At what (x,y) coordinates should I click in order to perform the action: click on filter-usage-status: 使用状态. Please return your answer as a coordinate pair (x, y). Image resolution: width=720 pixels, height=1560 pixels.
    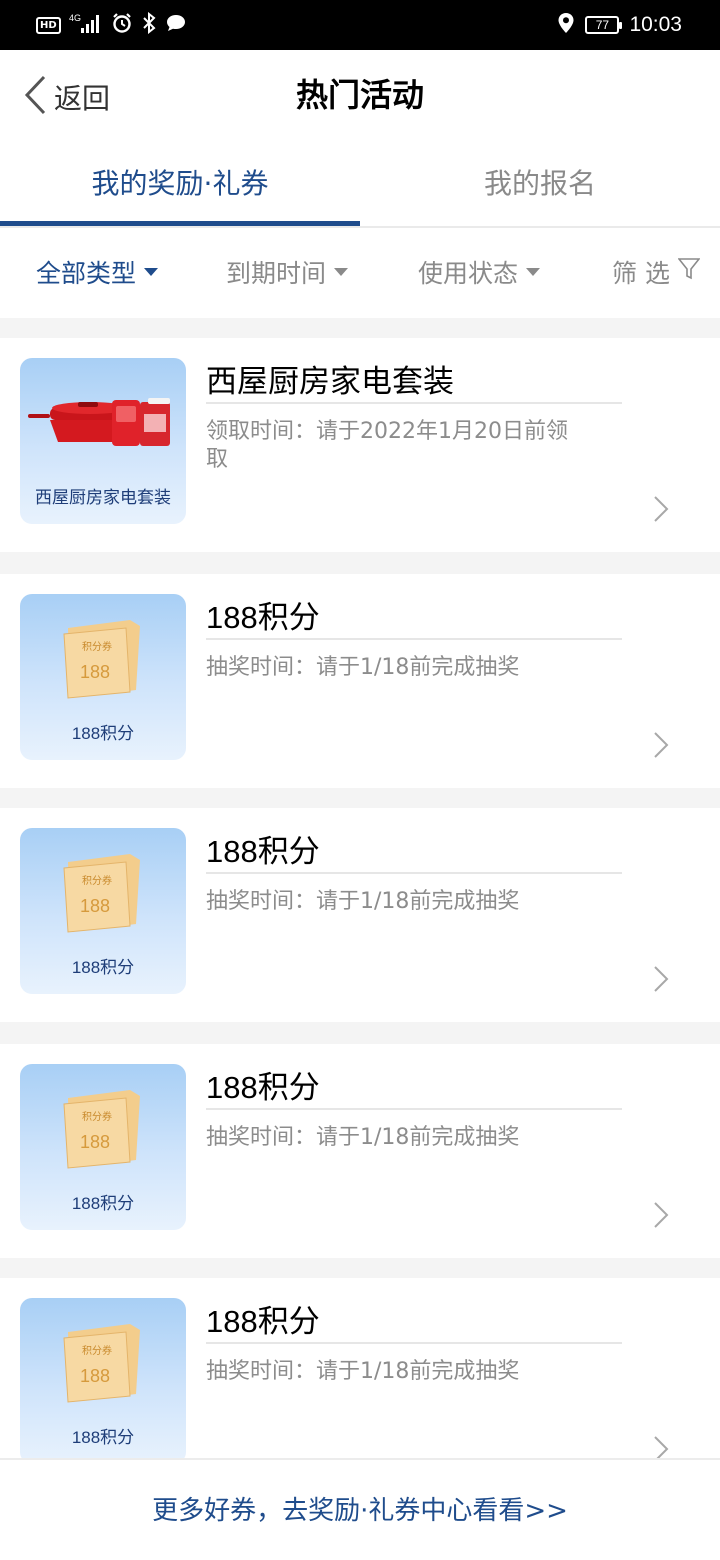
    Looking at the image, I should click on (479, 272).